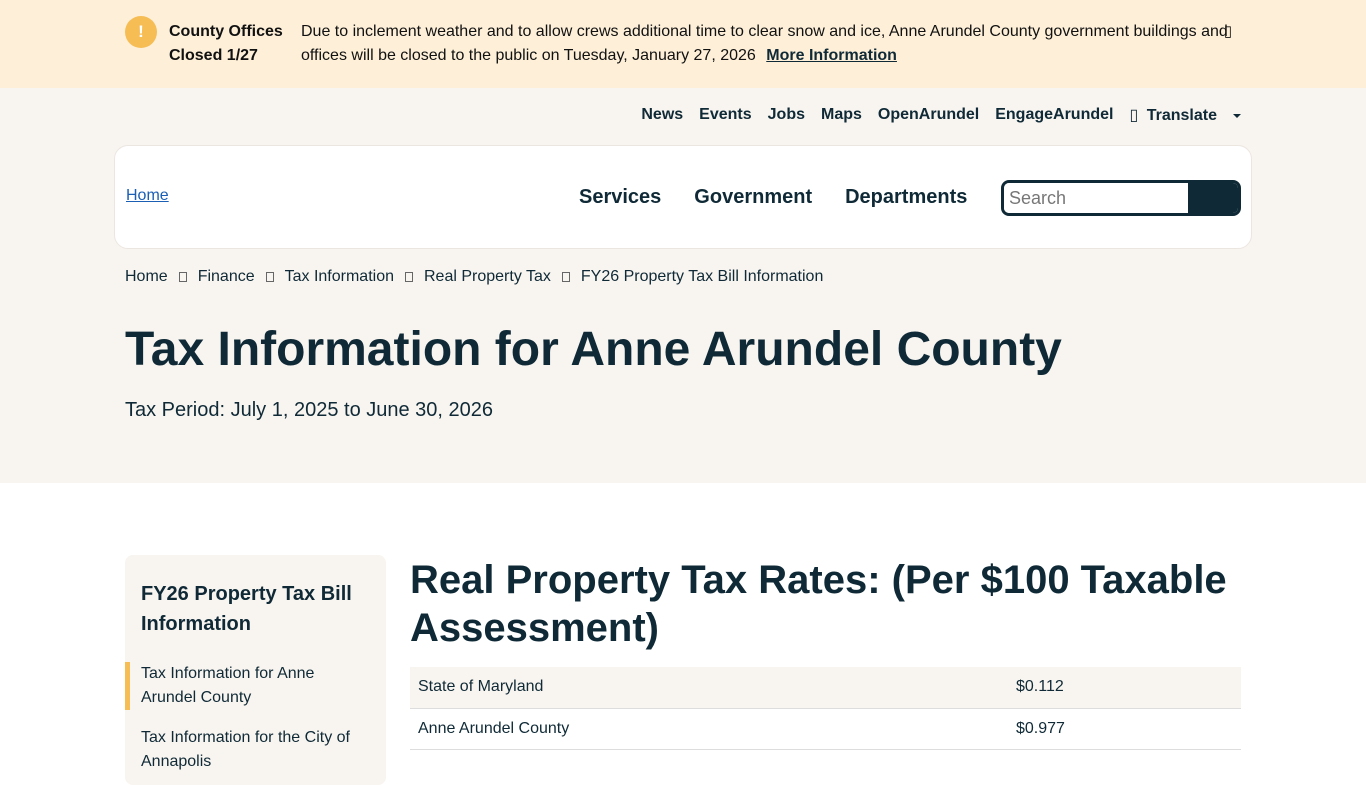 This screenshot has height=785, width=1366. I want to click on globe-icon: ▯, so click(1134, 115).